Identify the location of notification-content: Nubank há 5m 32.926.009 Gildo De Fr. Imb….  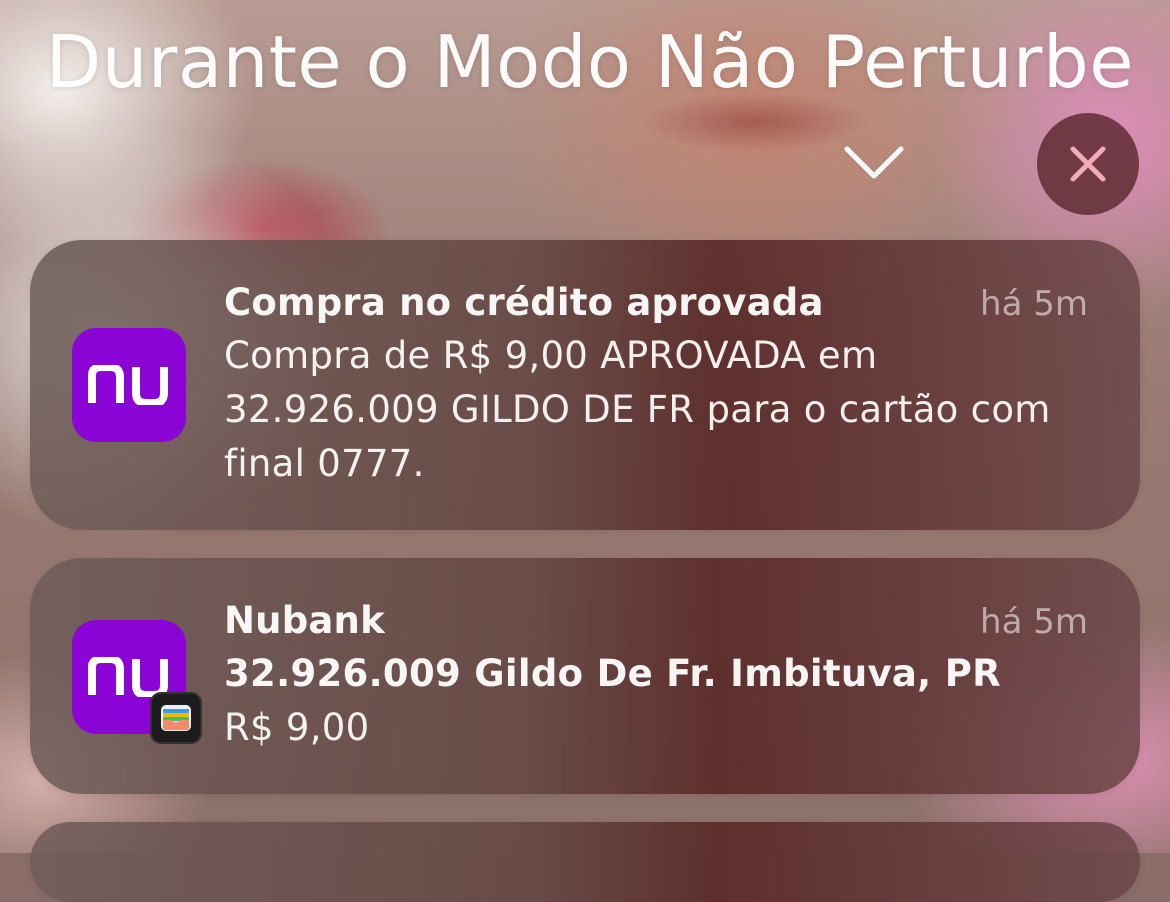
(656, 675).